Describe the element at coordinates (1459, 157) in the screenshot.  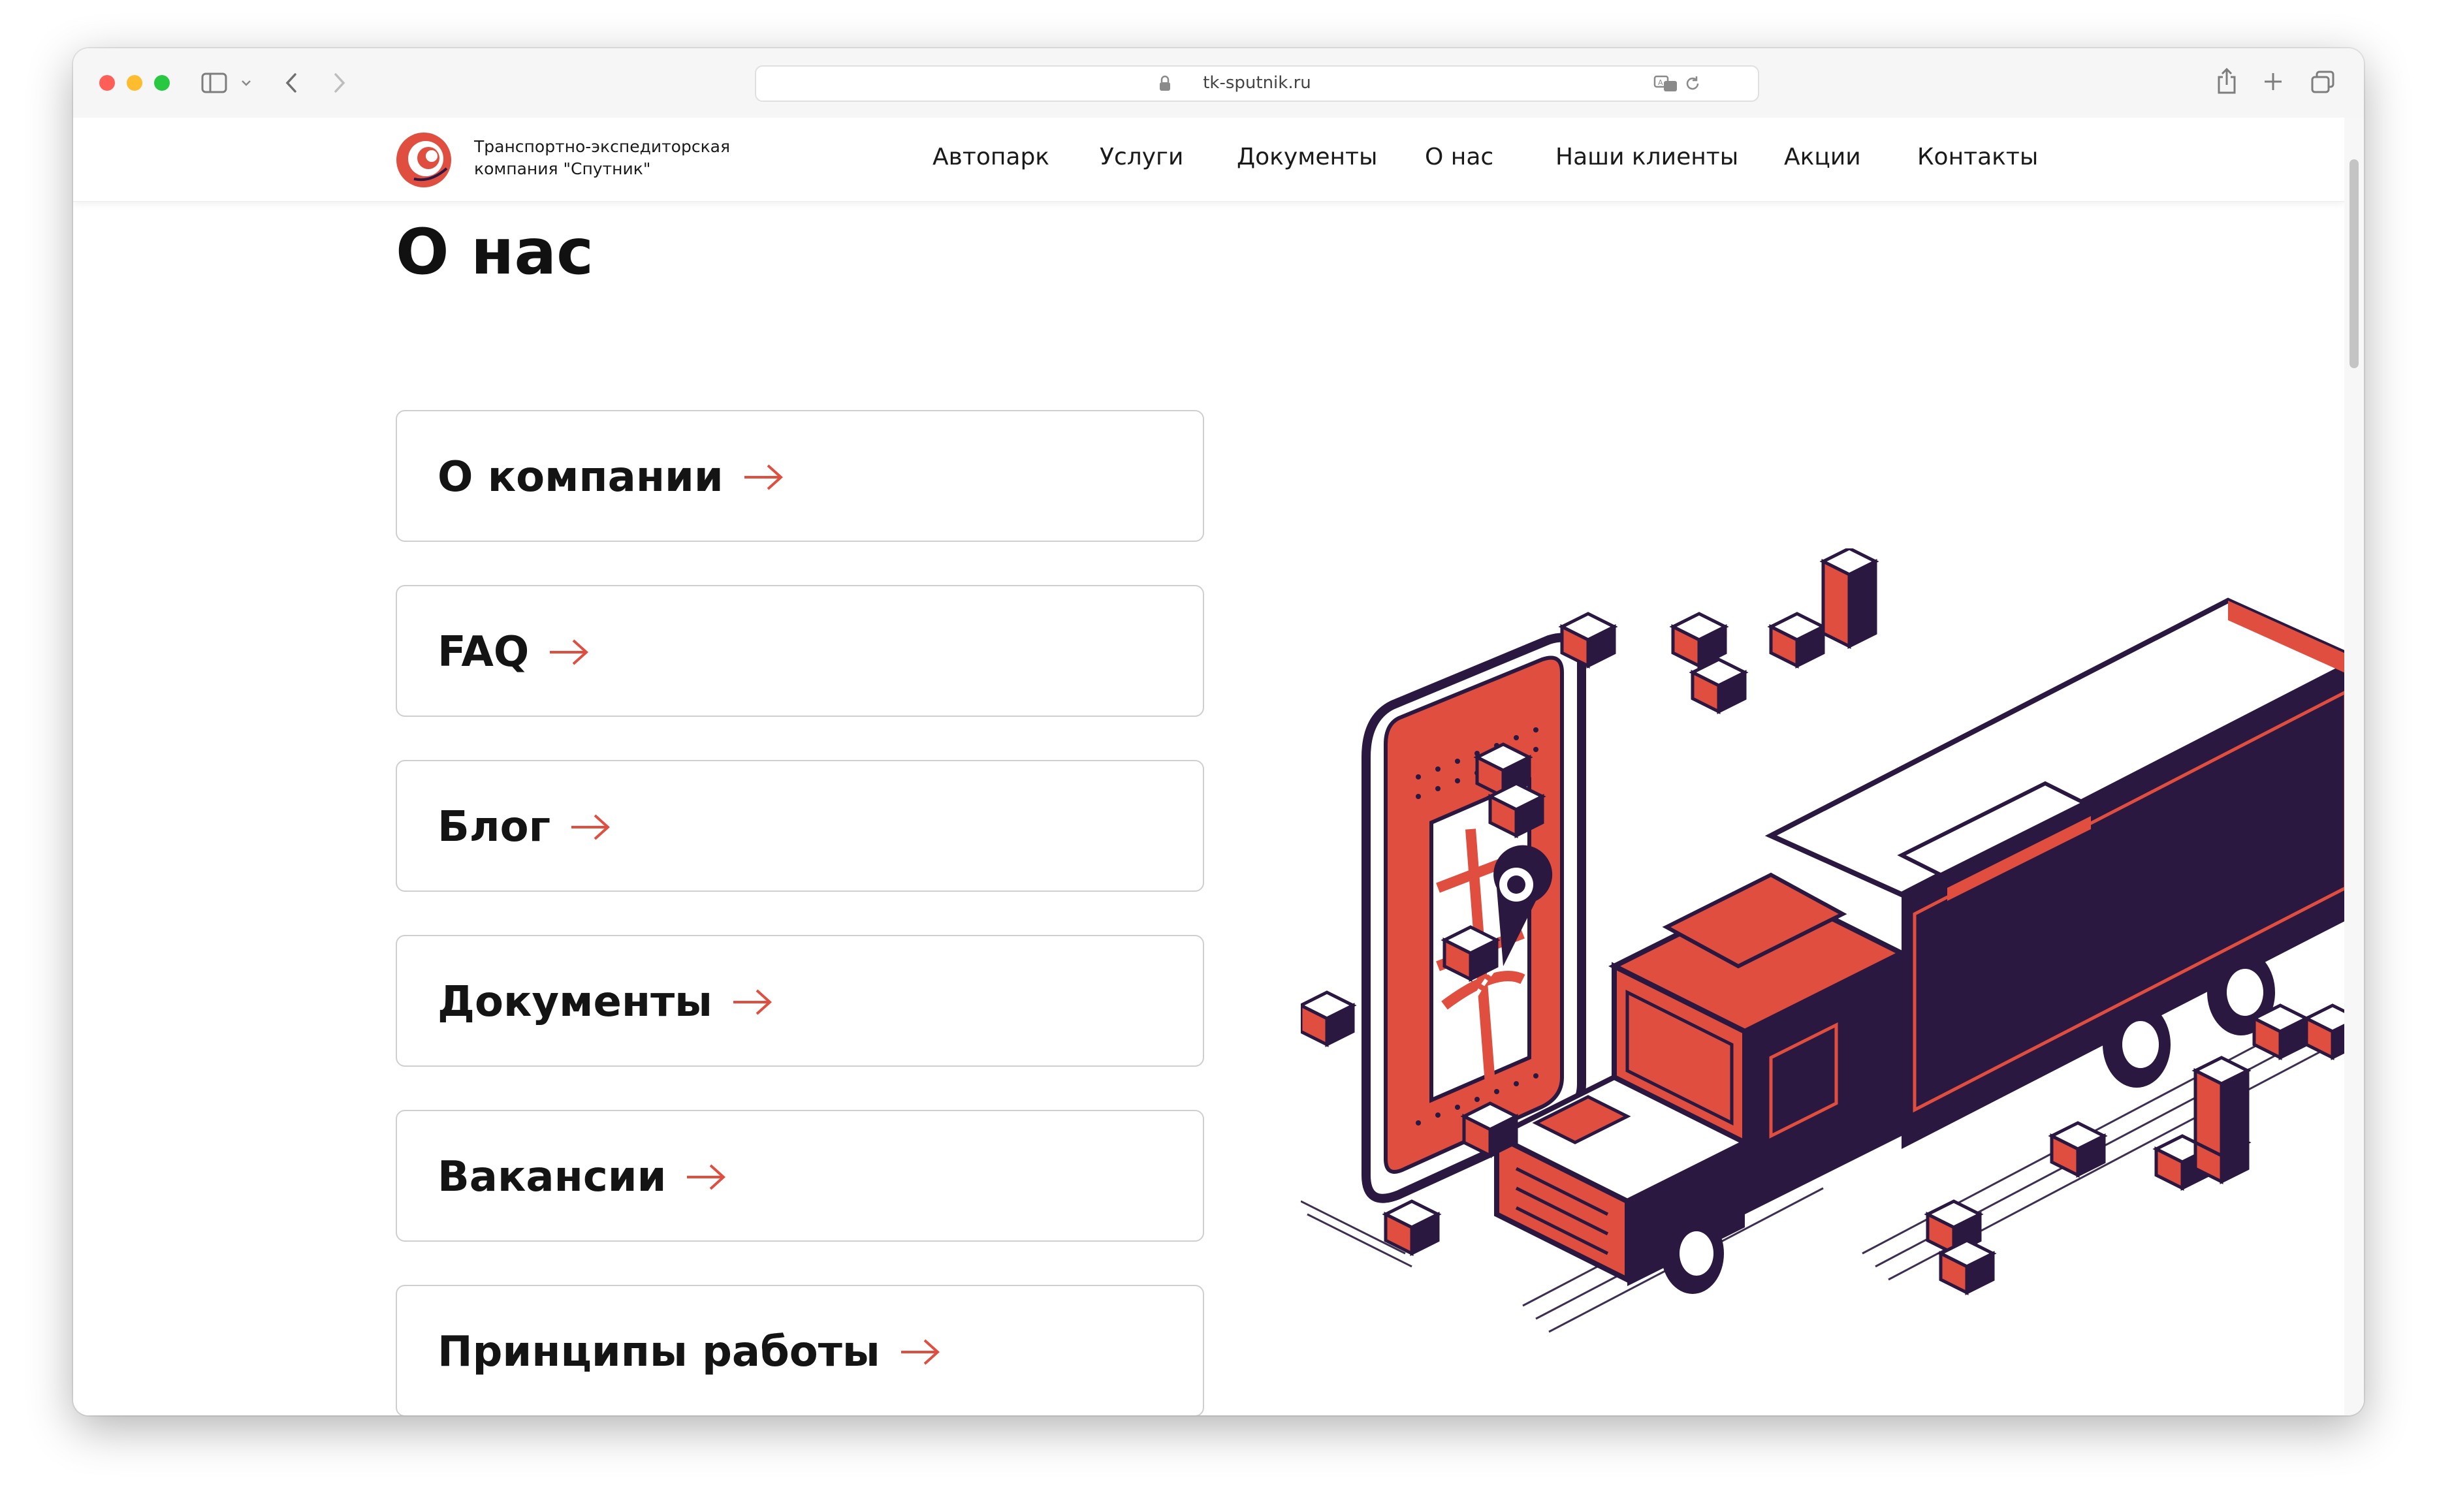
I see `nav-item-o-nas: О нас` at that location.